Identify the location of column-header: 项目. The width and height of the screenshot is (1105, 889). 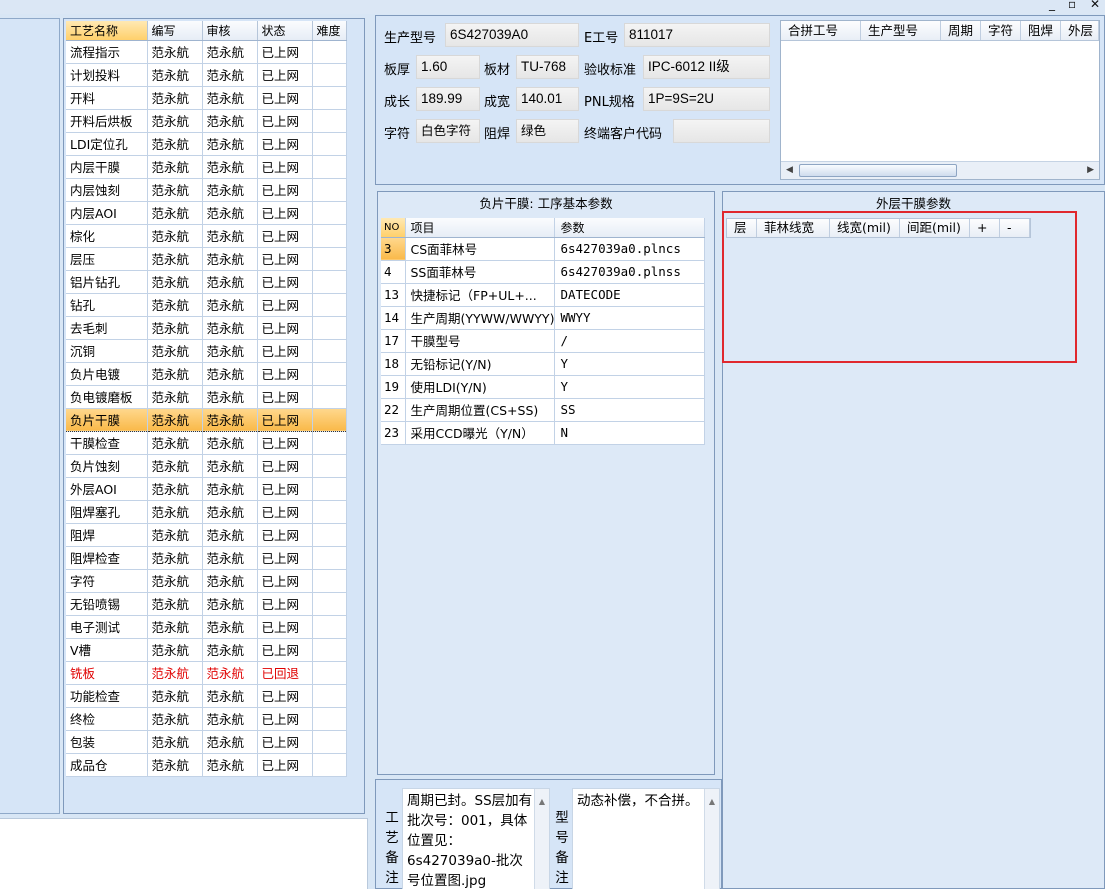
(480, 228).